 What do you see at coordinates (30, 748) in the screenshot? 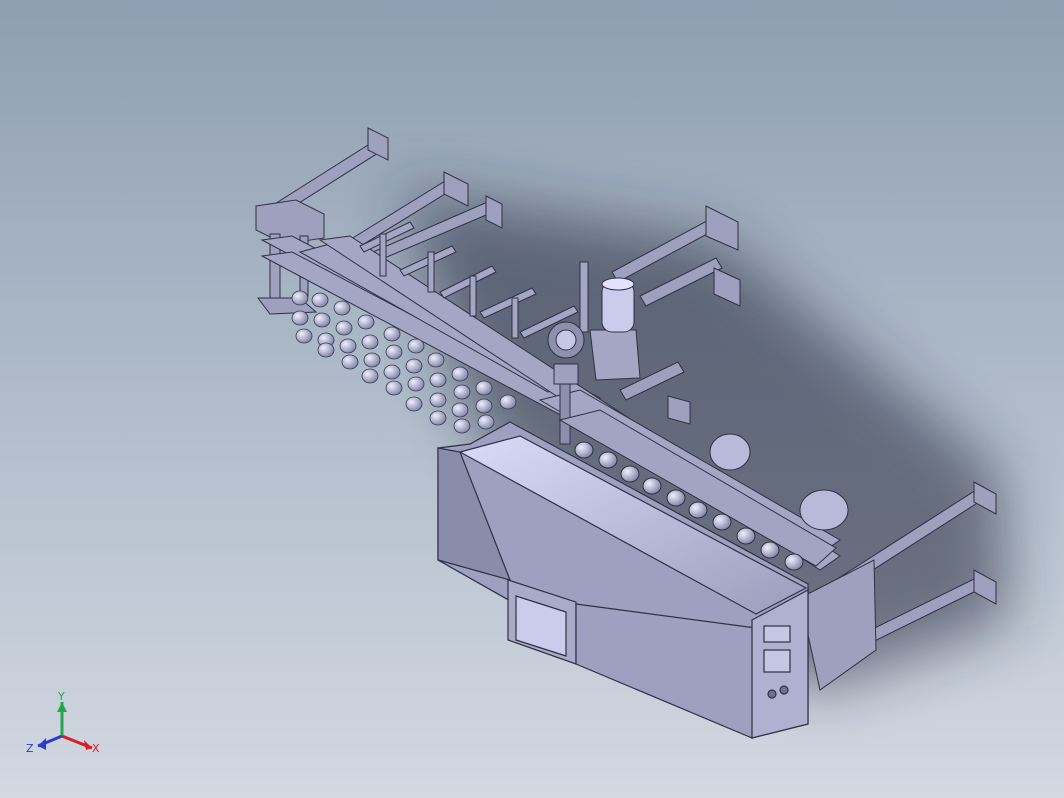
I see `z-axis-label: Z` at bounding box center [30, 748].